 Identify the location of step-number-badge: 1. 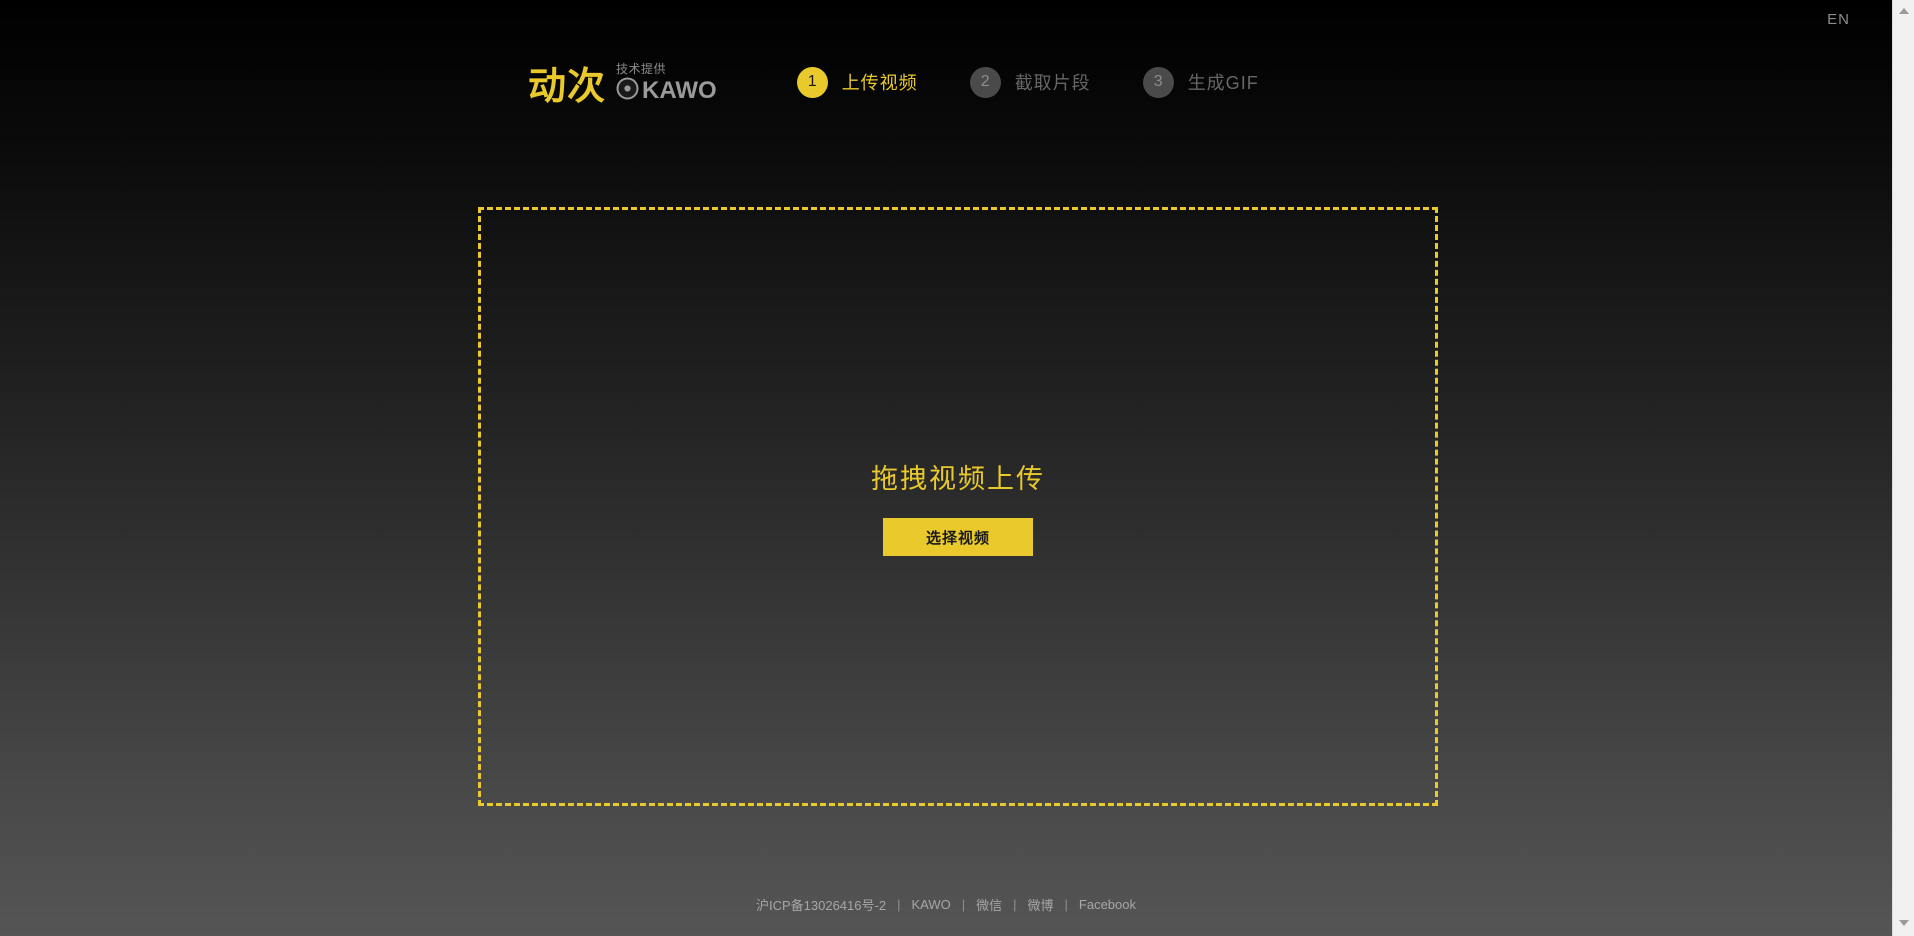
(812, 82).